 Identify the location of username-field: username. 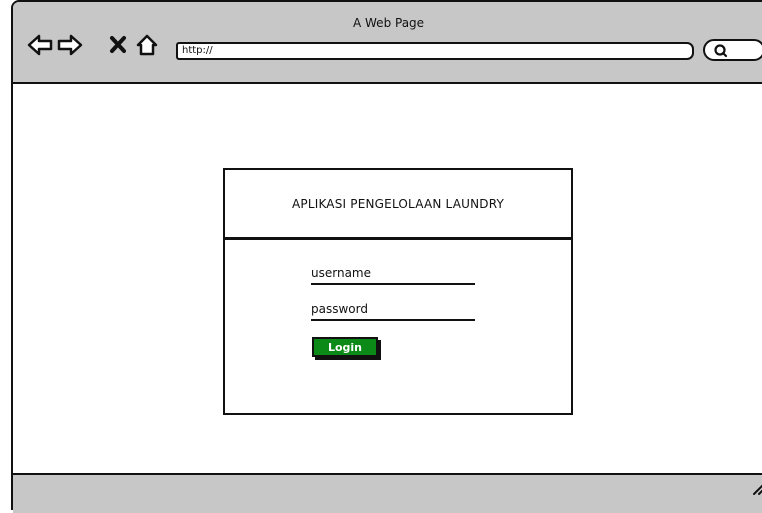
(393, 275).